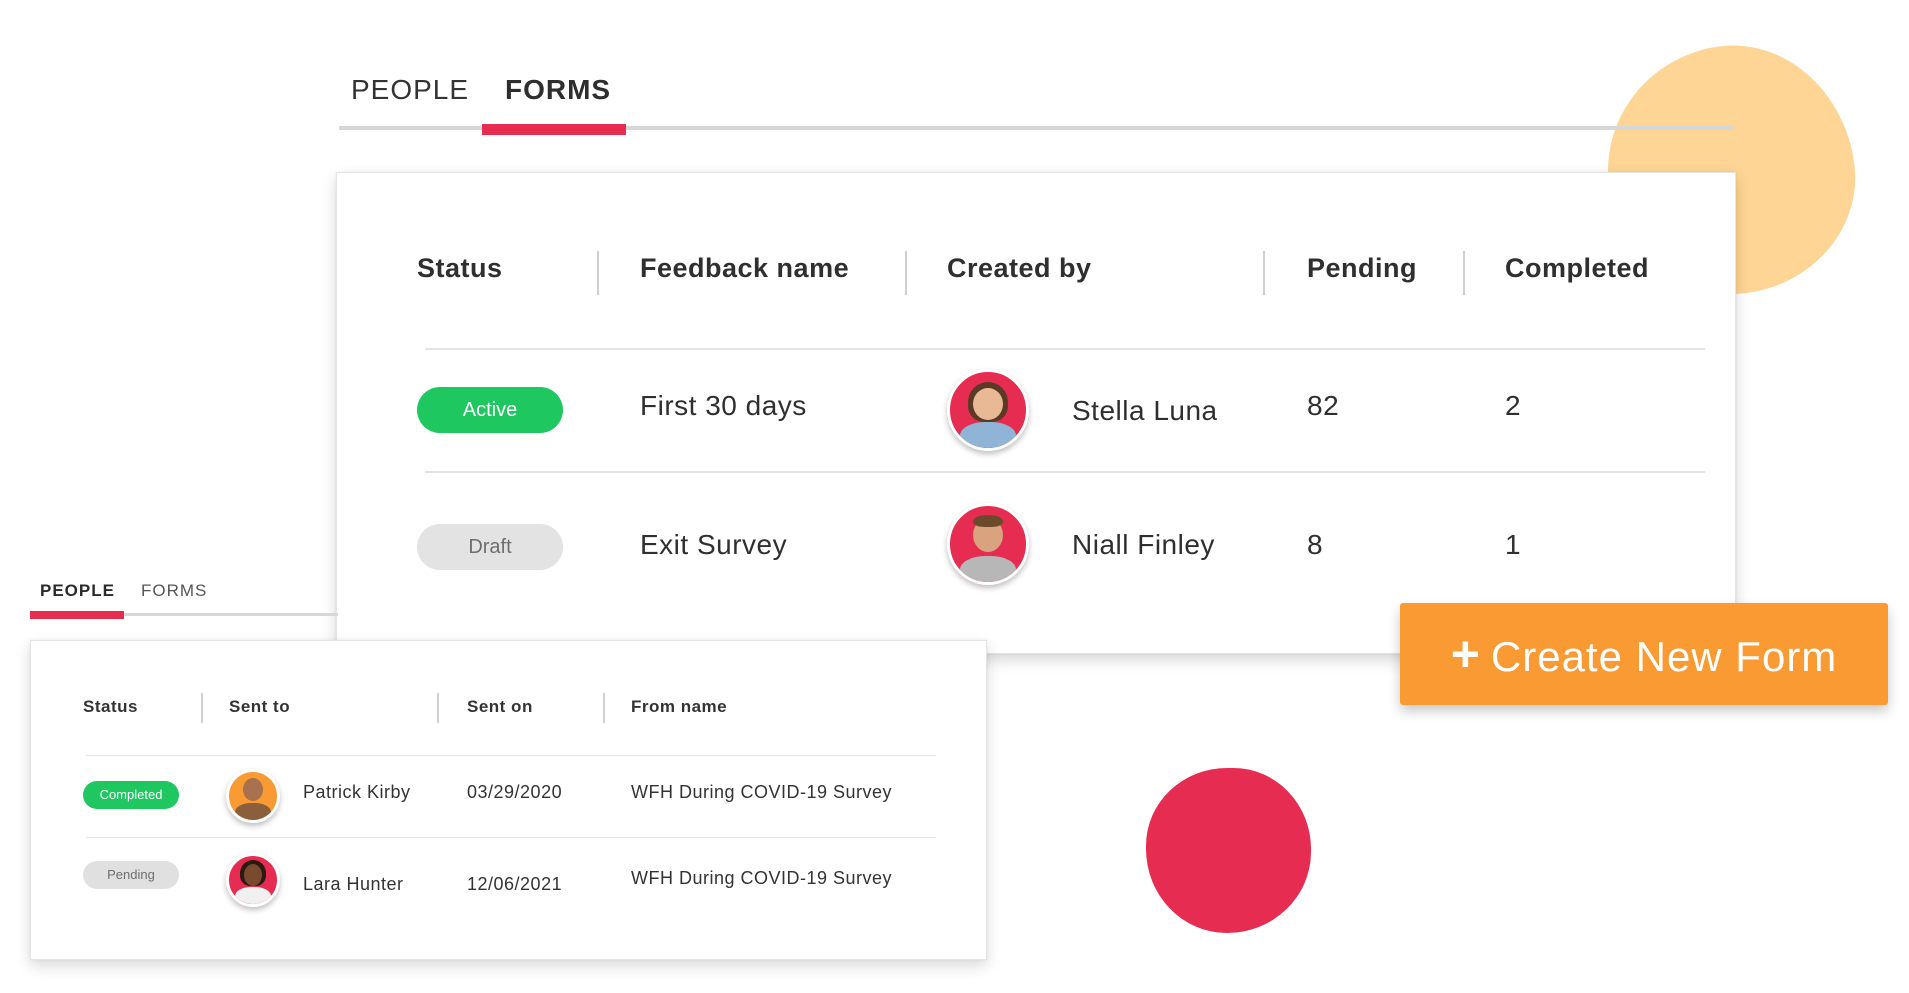 This screenshot has width=1909, height=993. I want to click on create-new-form-label: Create New Form, so click(1664, 656).